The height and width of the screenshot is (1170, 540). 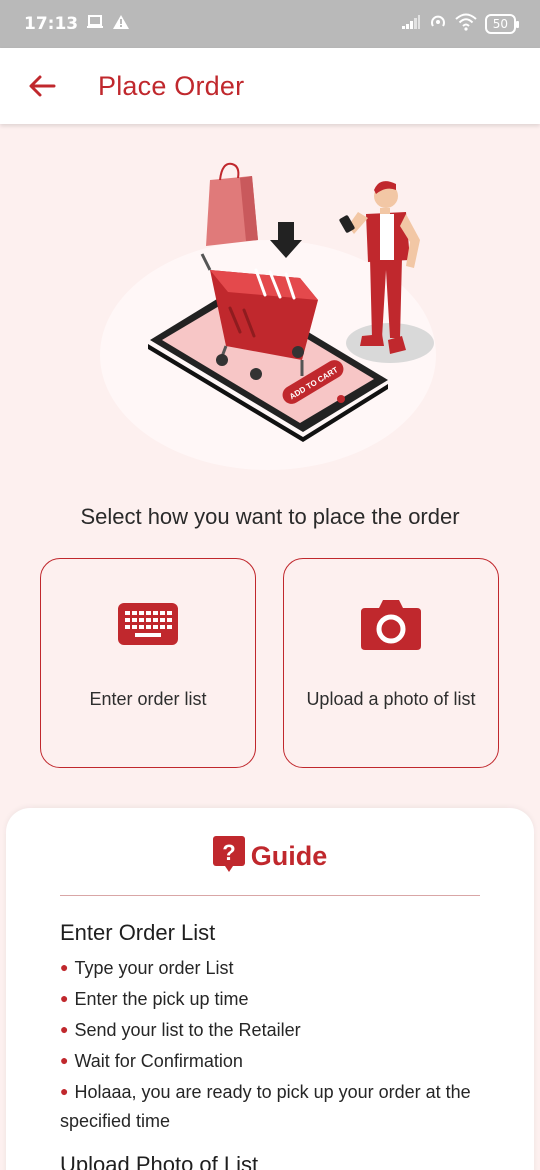 What do you see at coordinates (51, 24) in the screenshot?
I see `status-time: 17:13` at bounding box center [51, 24].